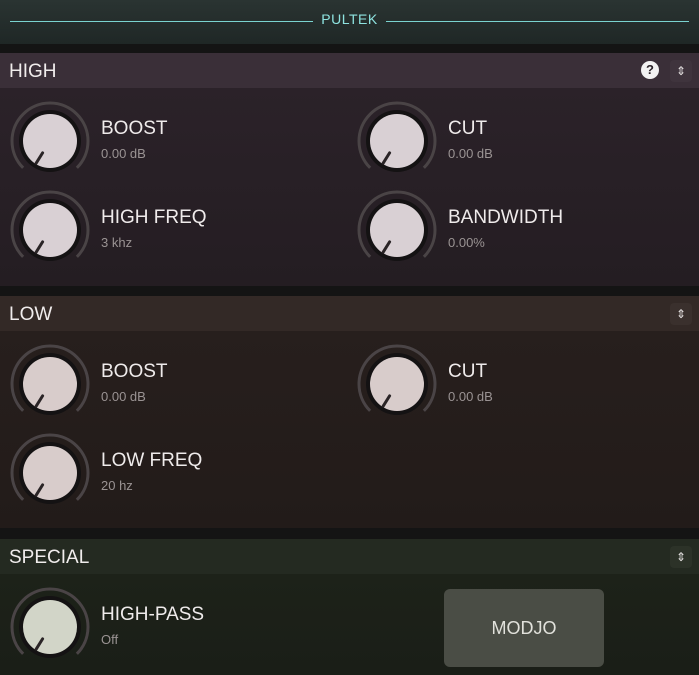 This screenshot has width=699, height=675. I want to click on low-section-title: LOW, so click(31, 314).